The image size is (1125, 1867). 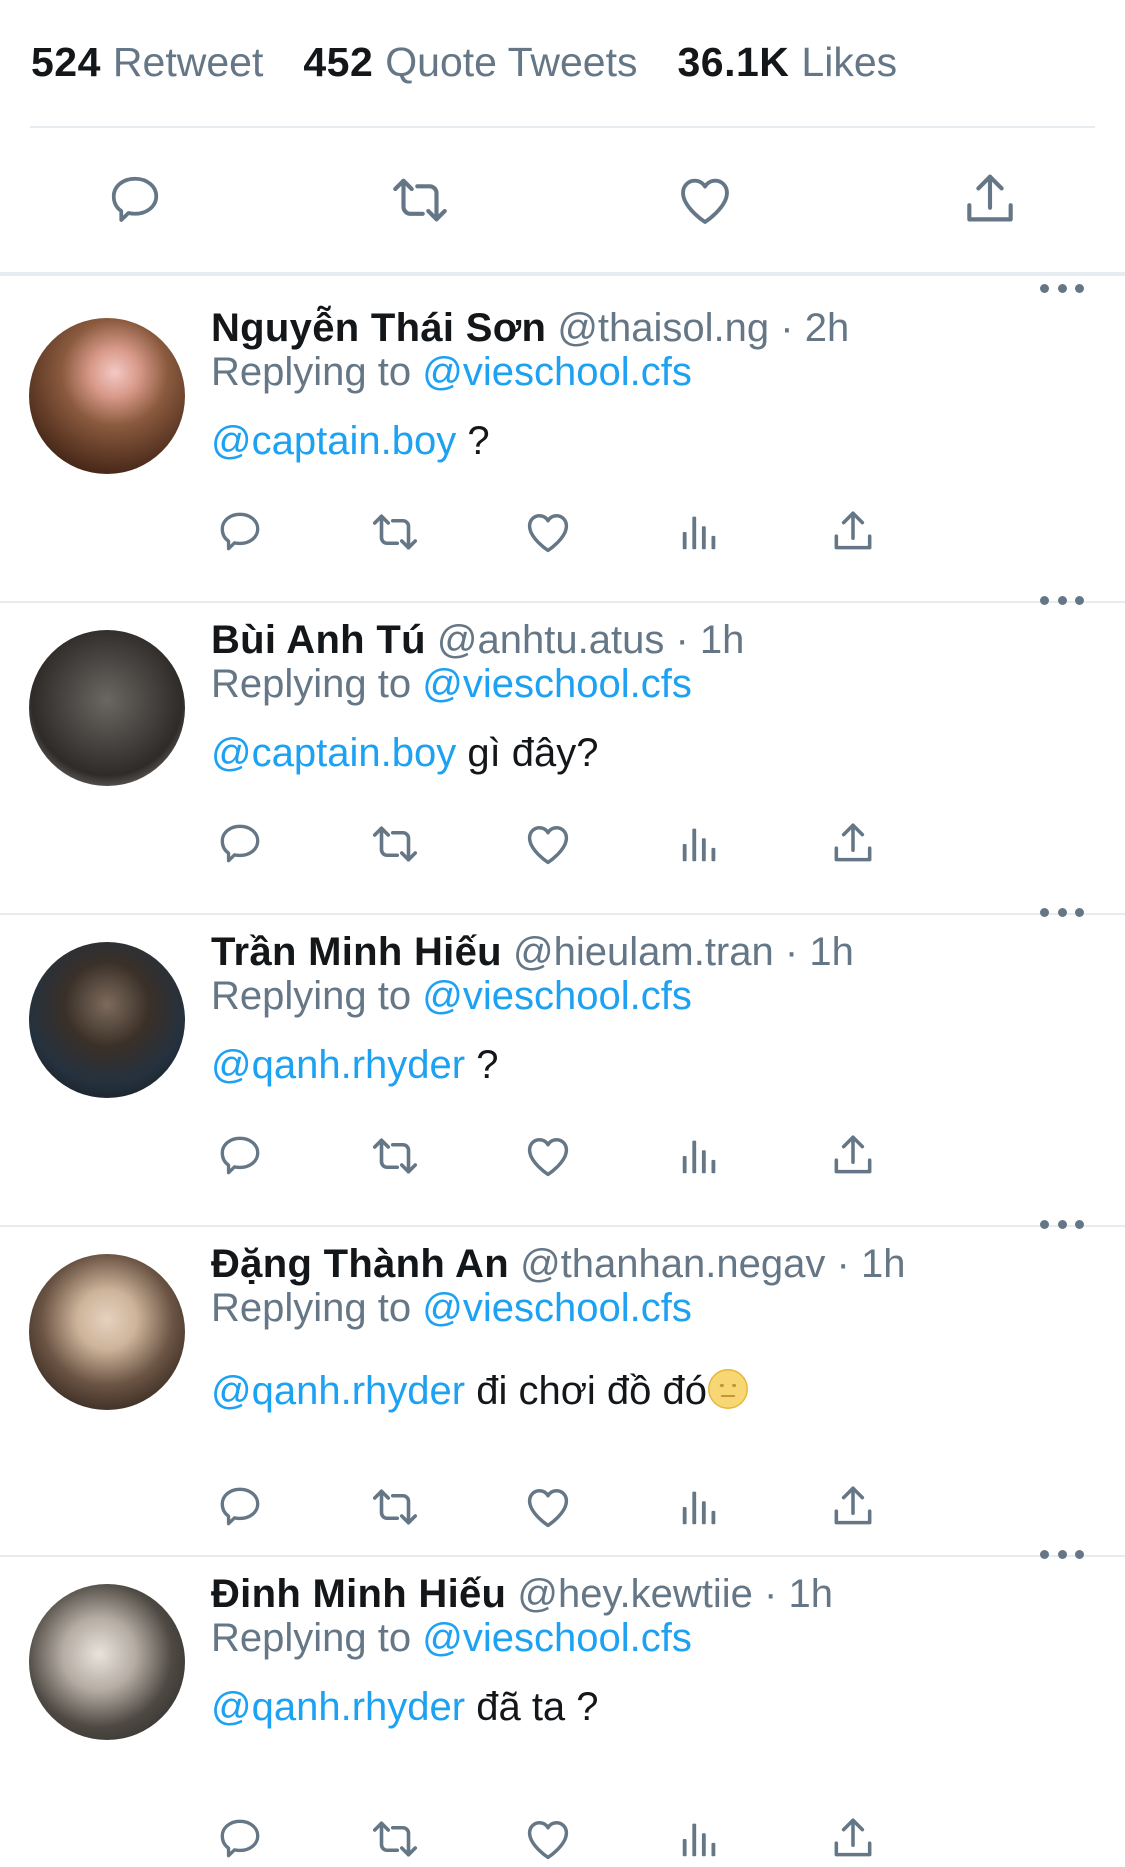 What do you see at coordinates (360, 1264) in the screenshot?
I see `display-name: Đặng Thành An` at bounding box center [360, 1264].